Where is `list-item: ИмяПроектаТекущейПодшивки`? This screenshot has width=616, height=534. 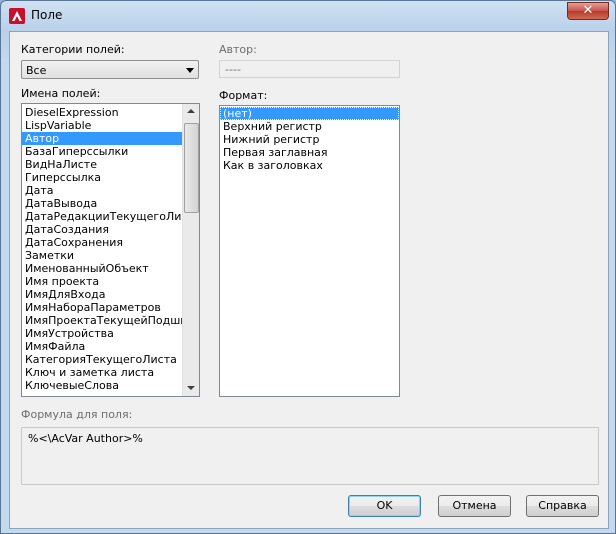 list-item: ИмяПроектаТекущейПодшивки is located at coordinates (110, 320).